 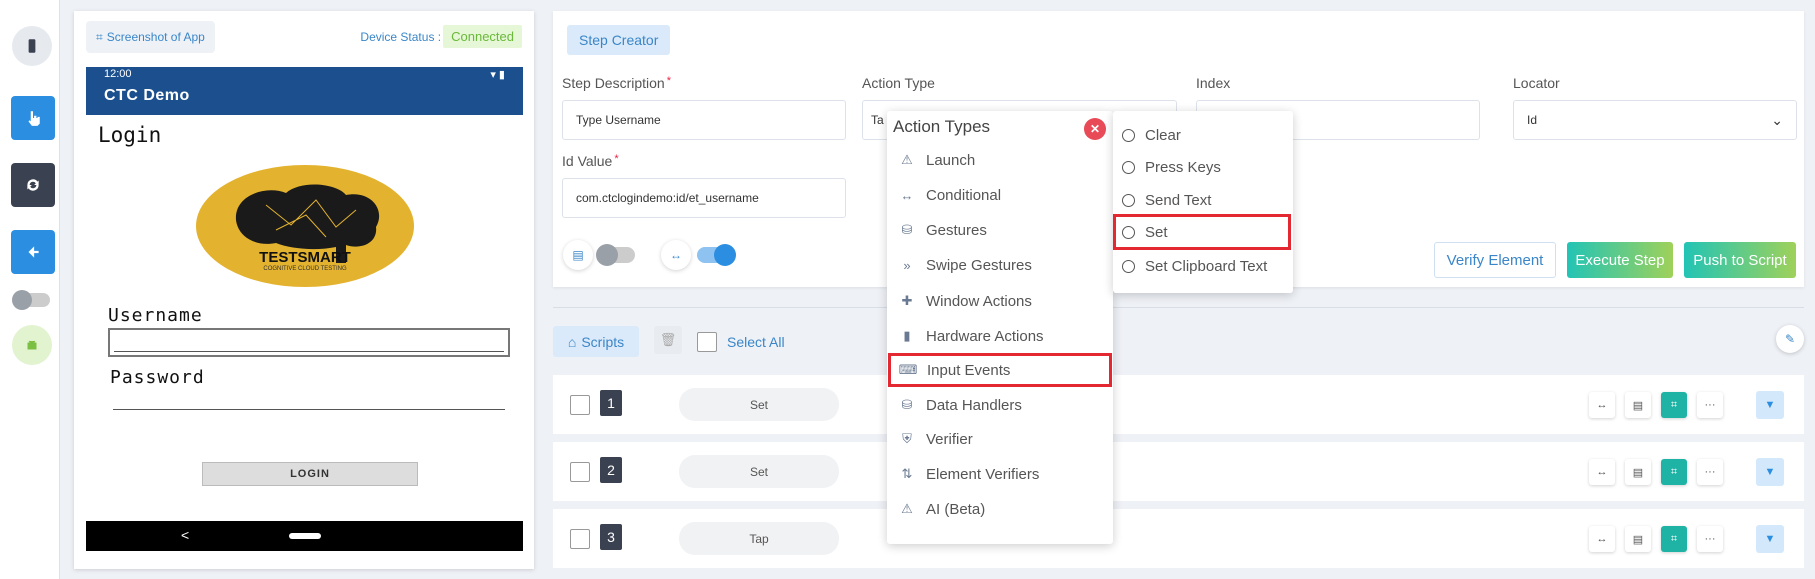 I want to click on mode-toggle, so click(x=31, y=300).